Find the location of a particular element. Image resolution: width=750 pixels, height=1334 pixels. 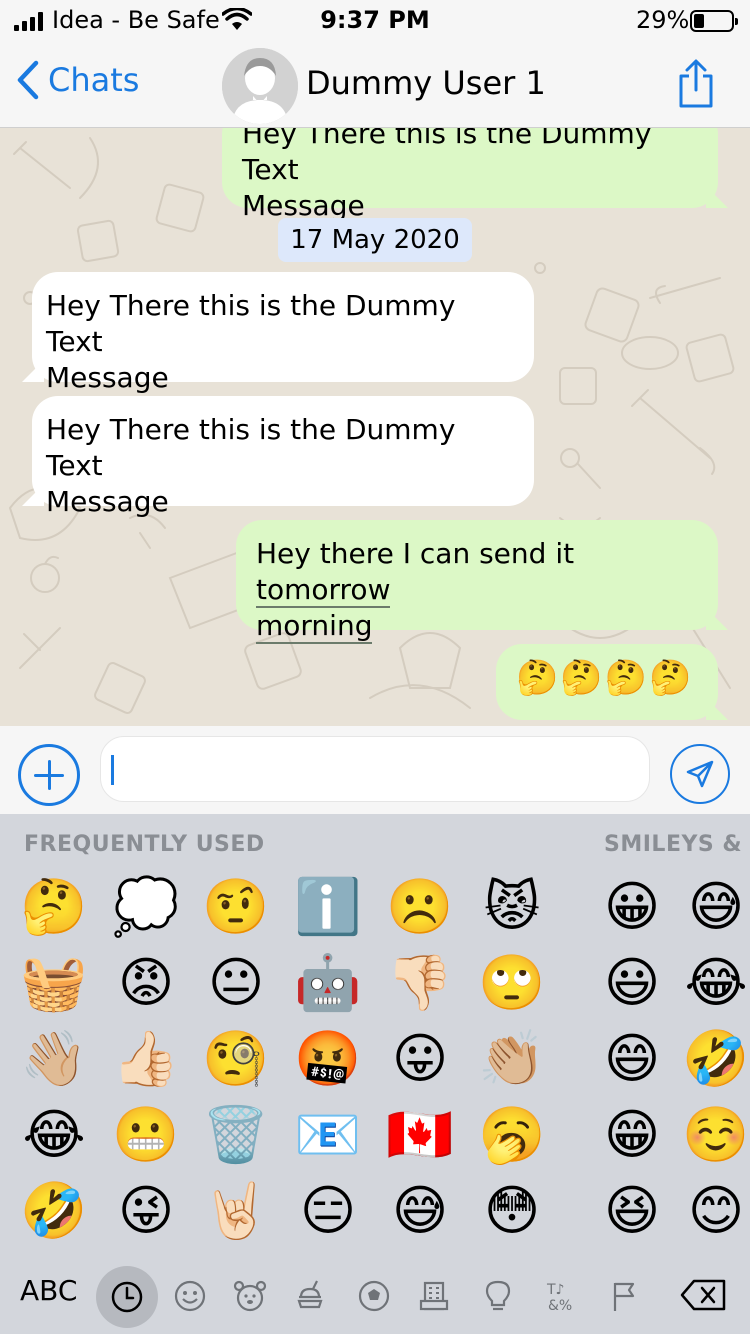

emoji-key: 🤘🏻 is located at coordinates (236, 1211).